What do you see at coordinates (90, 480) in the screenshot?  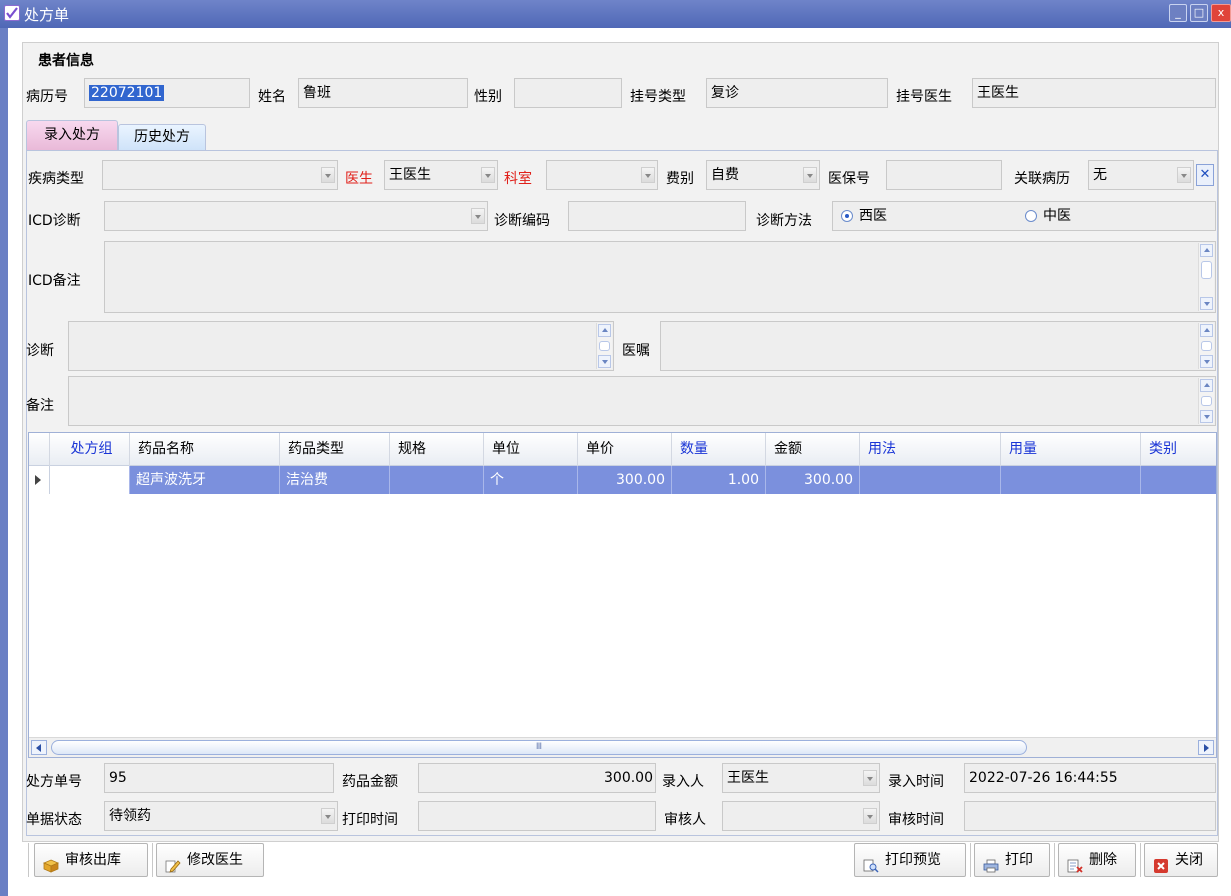 I see `cell-group` at bounding box center [90, 480].